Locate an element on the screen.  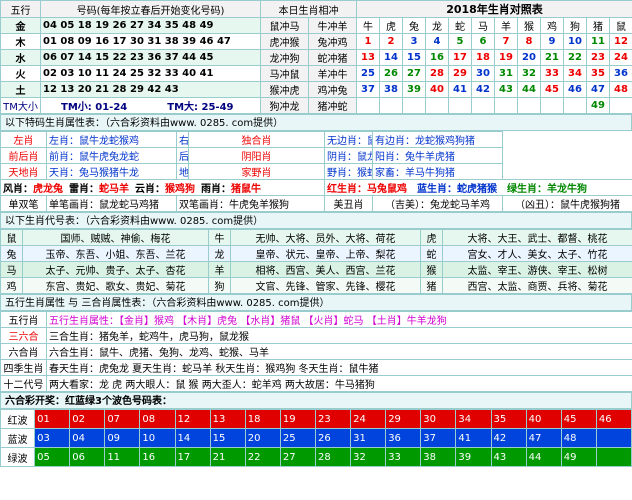
zodiac-number: 46 is located at coordinates (575, 89).